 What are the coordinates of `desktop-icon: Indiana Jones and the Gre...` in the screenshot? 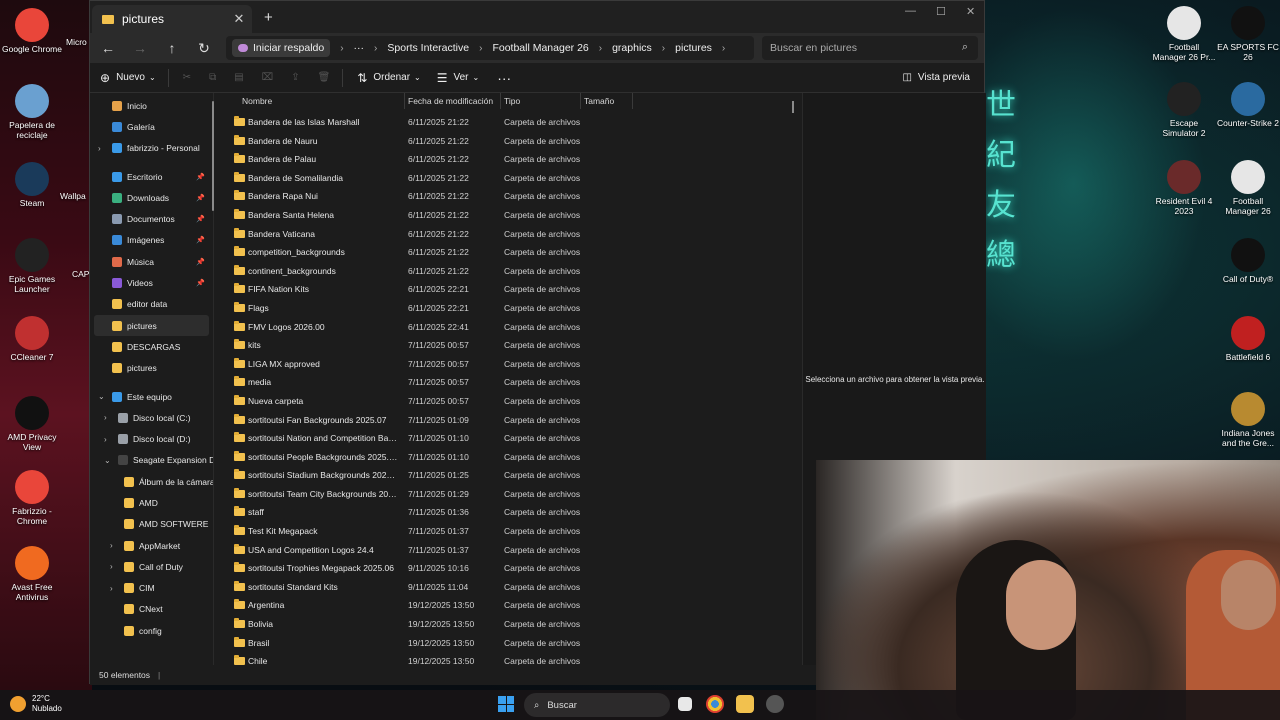 It's located at (1248, 420).